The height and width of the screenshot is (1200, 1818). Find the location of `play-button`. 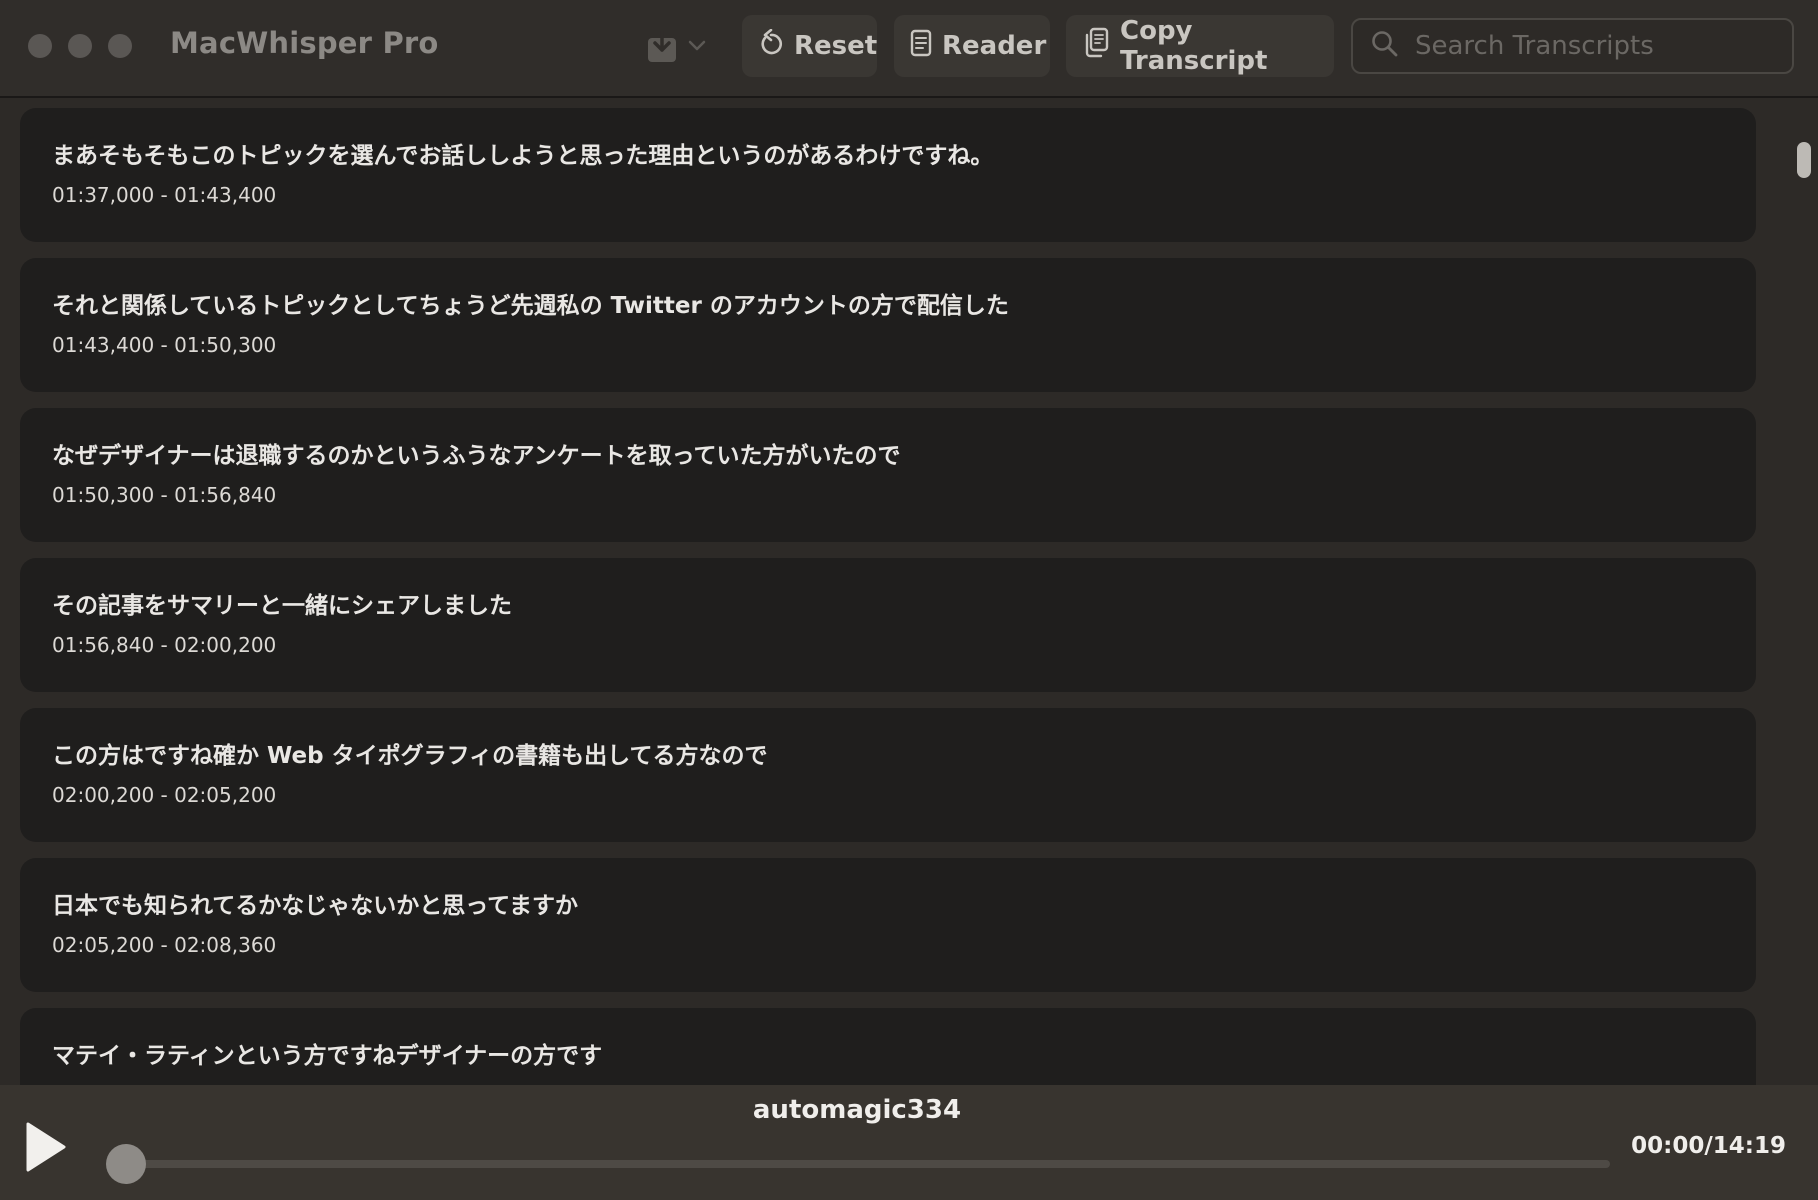

play-button is located at coordinates (46, 1147).